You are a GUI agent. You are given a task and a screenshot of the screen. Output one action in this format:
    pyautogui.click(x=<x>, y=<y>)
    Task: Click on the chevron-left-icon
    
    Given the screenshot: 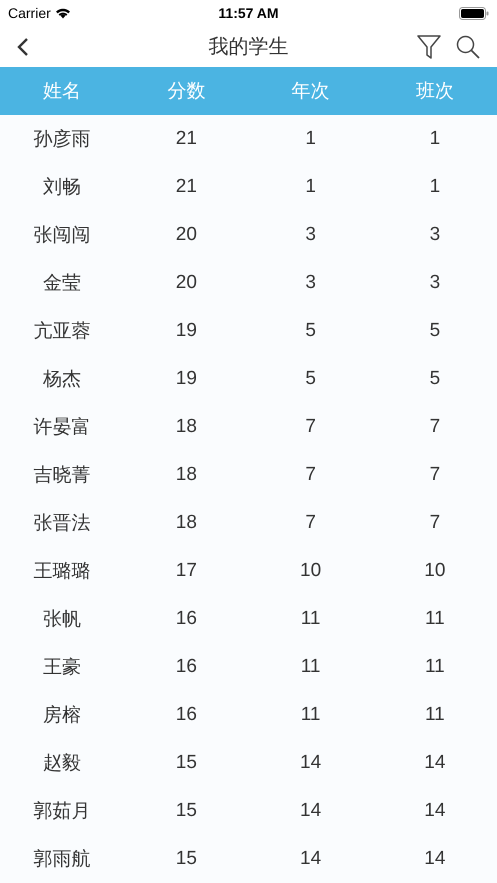 What is the action you would take?
    pyautogui.click(x=23, y=46)
    